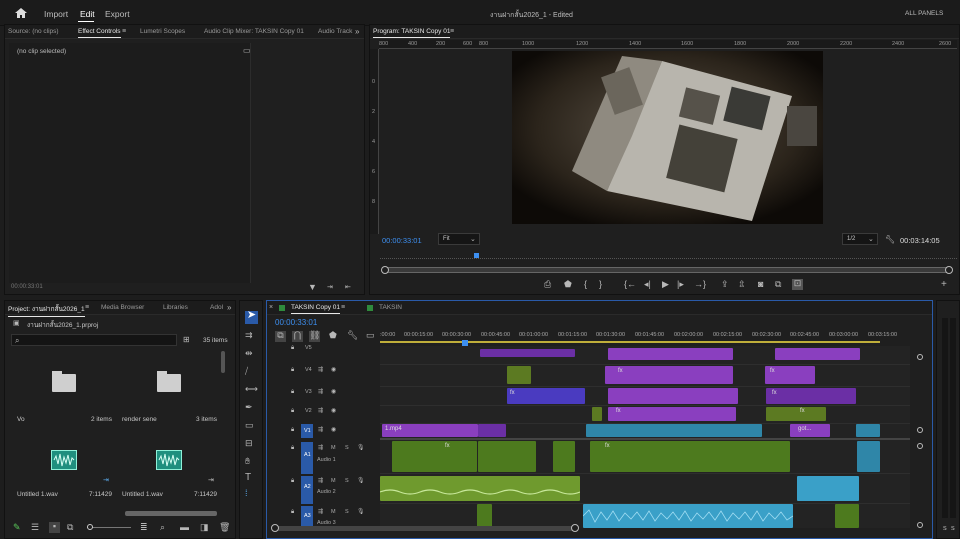 The width and height of the screenshot is (960, 539). What do you see at coordinates (249, 335) in the screenshot?
I see `track-select-icon: ⇉` at bounding box center [249, 335].